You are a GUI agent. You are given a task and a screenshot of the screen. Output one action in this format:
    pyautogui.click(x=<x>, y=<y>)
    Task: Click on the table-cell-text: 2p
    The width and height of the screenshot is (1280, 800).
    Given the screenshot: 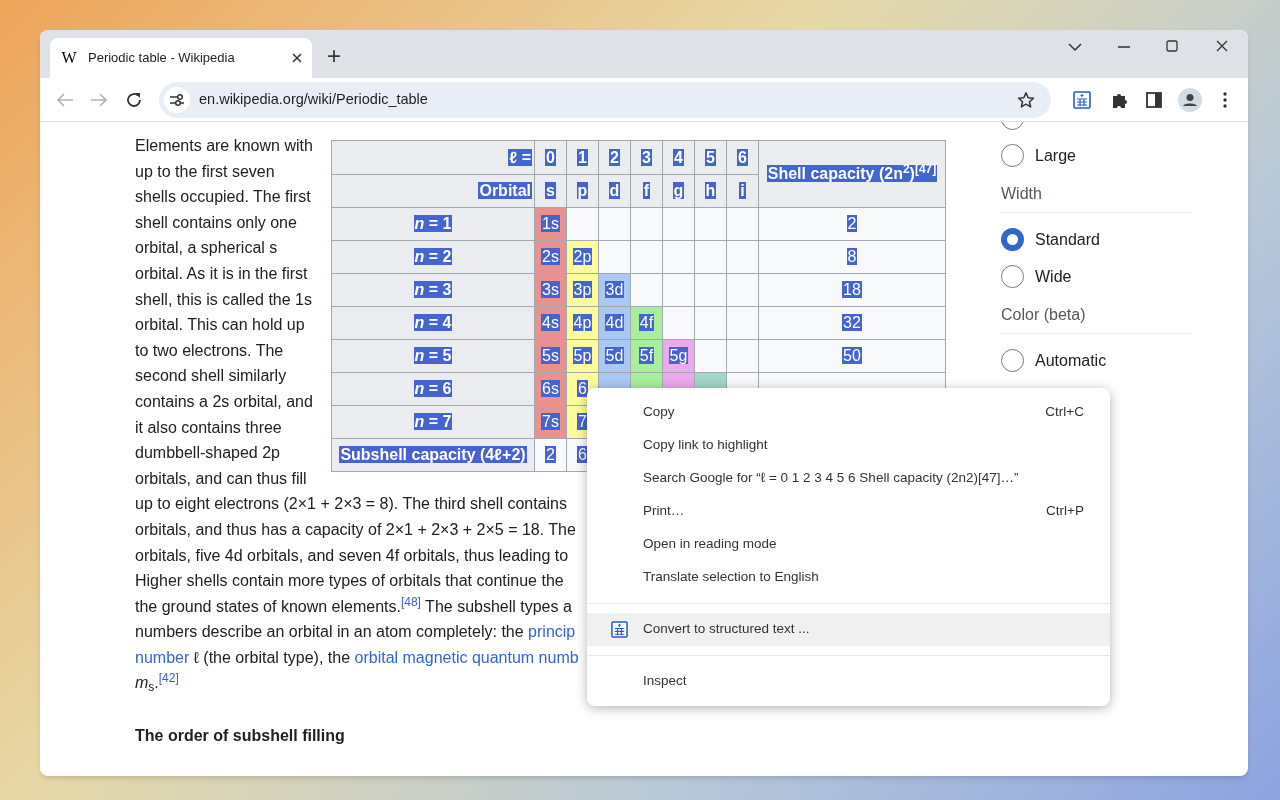 What is the action you would take?
    pyautogui.click(x=582, y=256)
    